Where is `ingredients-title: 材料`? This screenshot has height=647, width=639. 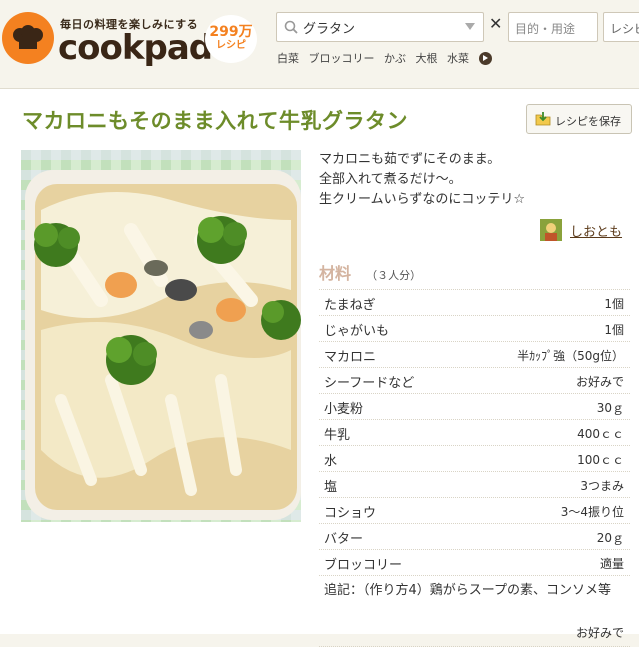 ingredients-title: 材料 is located at coordinates (335, 273).